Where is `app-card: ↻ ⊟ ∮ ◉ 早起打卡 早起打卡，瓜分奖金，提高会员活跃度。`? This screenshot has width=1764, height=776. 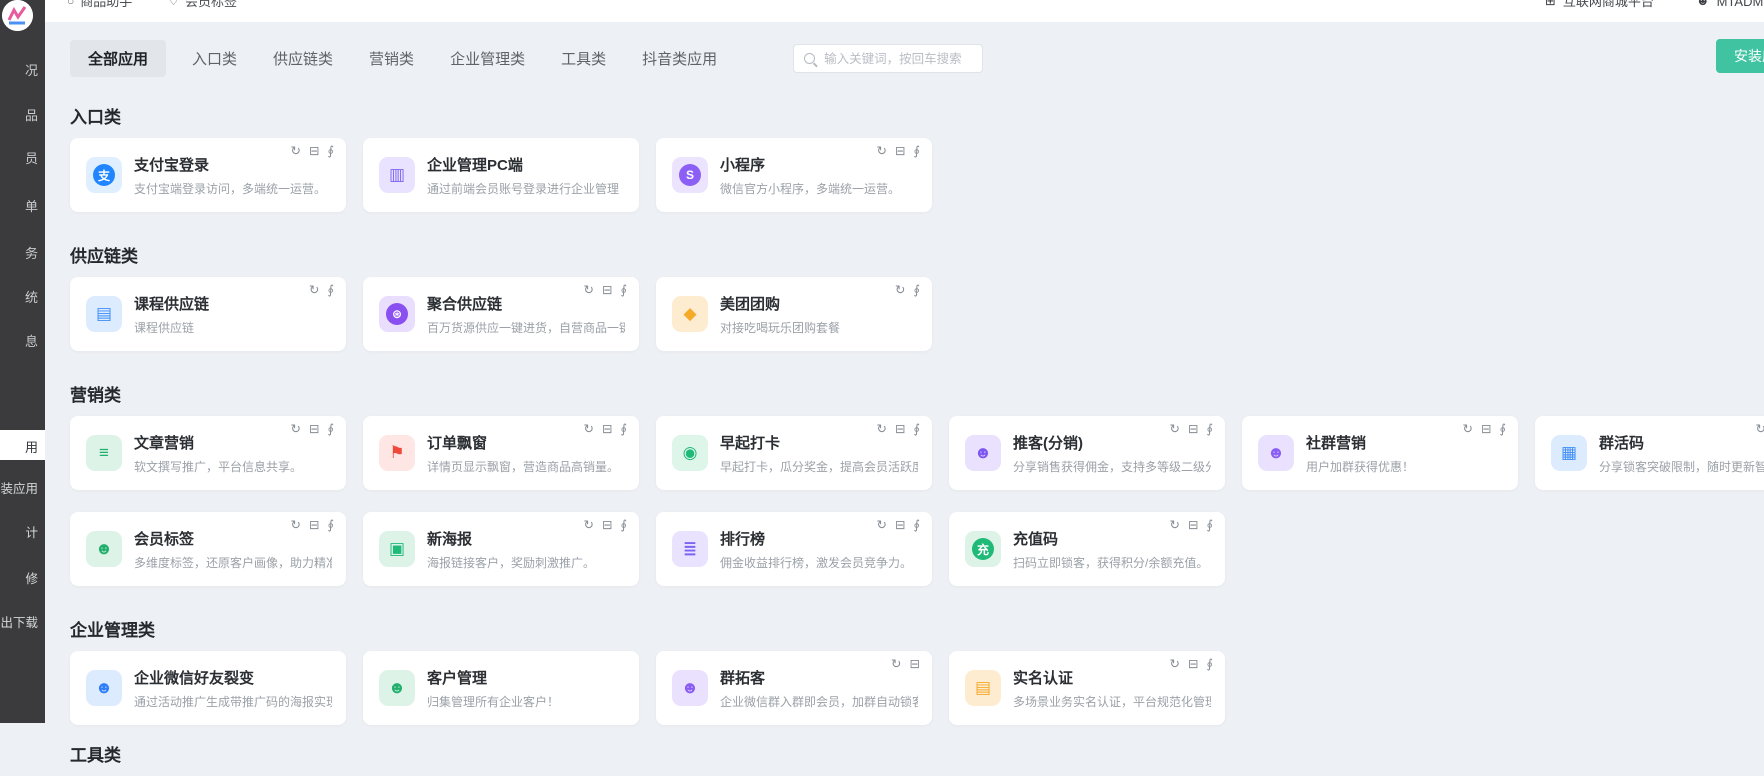 app-card: ↻ ⊟ ∮ ◉ 早起打卡 早起打卡，瓜分奖金，提高会员活跃度。 is located at coordinates (794, 453).